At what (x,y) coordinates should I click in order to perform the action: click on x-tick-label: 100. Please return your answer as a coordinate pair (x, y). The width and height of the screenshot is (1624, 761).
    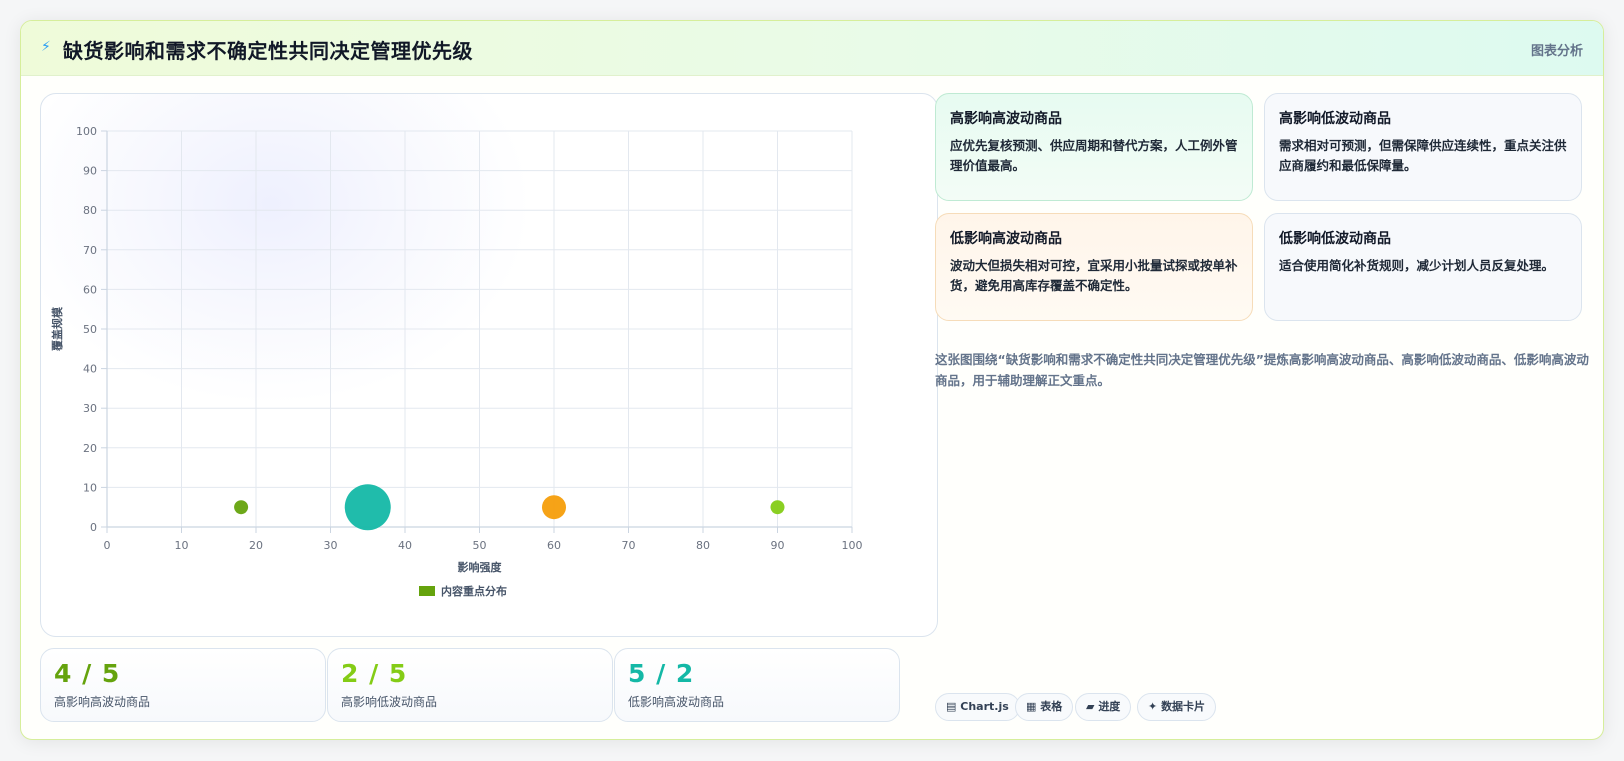
    Looking at the image, I should click on (852, 545).